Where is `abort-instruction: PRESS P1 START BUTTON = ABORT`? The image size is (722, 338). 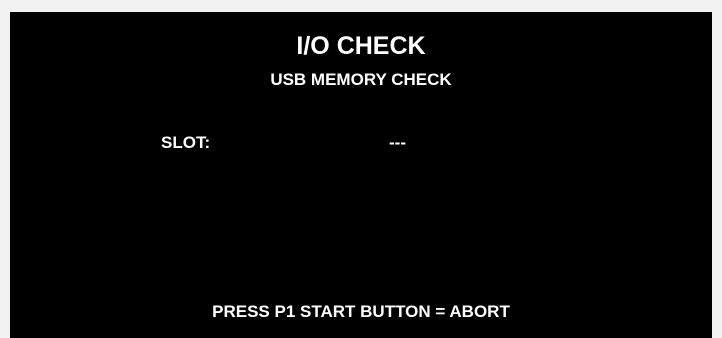
abort-instruction: PRESS P1 START BUTTON = ABORT is located at coordinates (361, 311).